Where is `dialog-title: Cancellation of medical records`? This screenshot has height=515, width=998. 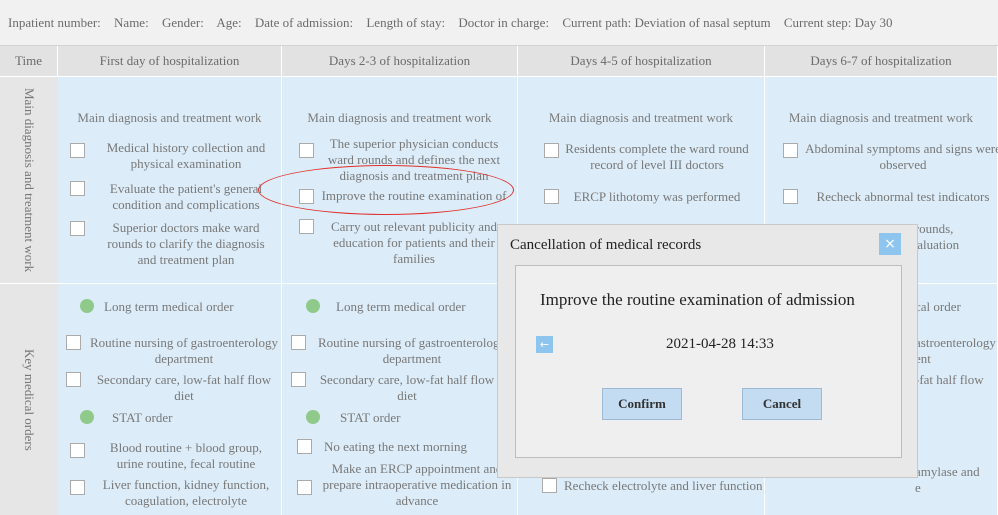 dialog-title: Cancellation of medical records is located at coordinates (606, 245).